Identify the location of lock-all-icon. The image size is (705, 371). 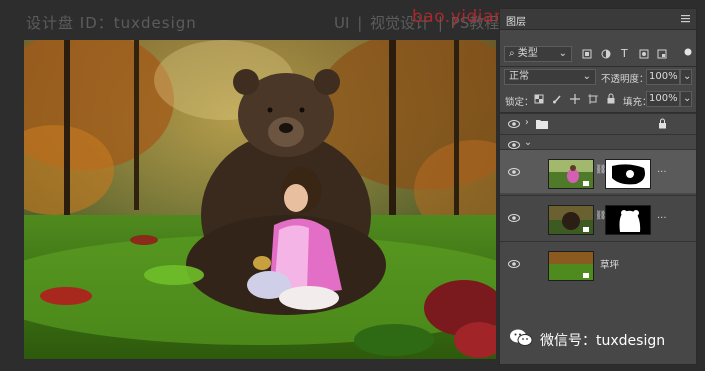
(611, 98).